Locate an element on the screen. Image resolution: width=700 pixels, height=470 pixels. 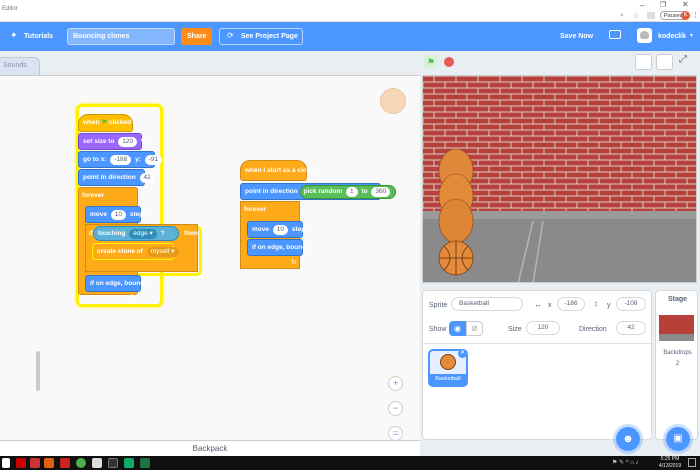
point-random-direction-block: point in direction pick random 1 to 360 is located at coordinates (318, 191).